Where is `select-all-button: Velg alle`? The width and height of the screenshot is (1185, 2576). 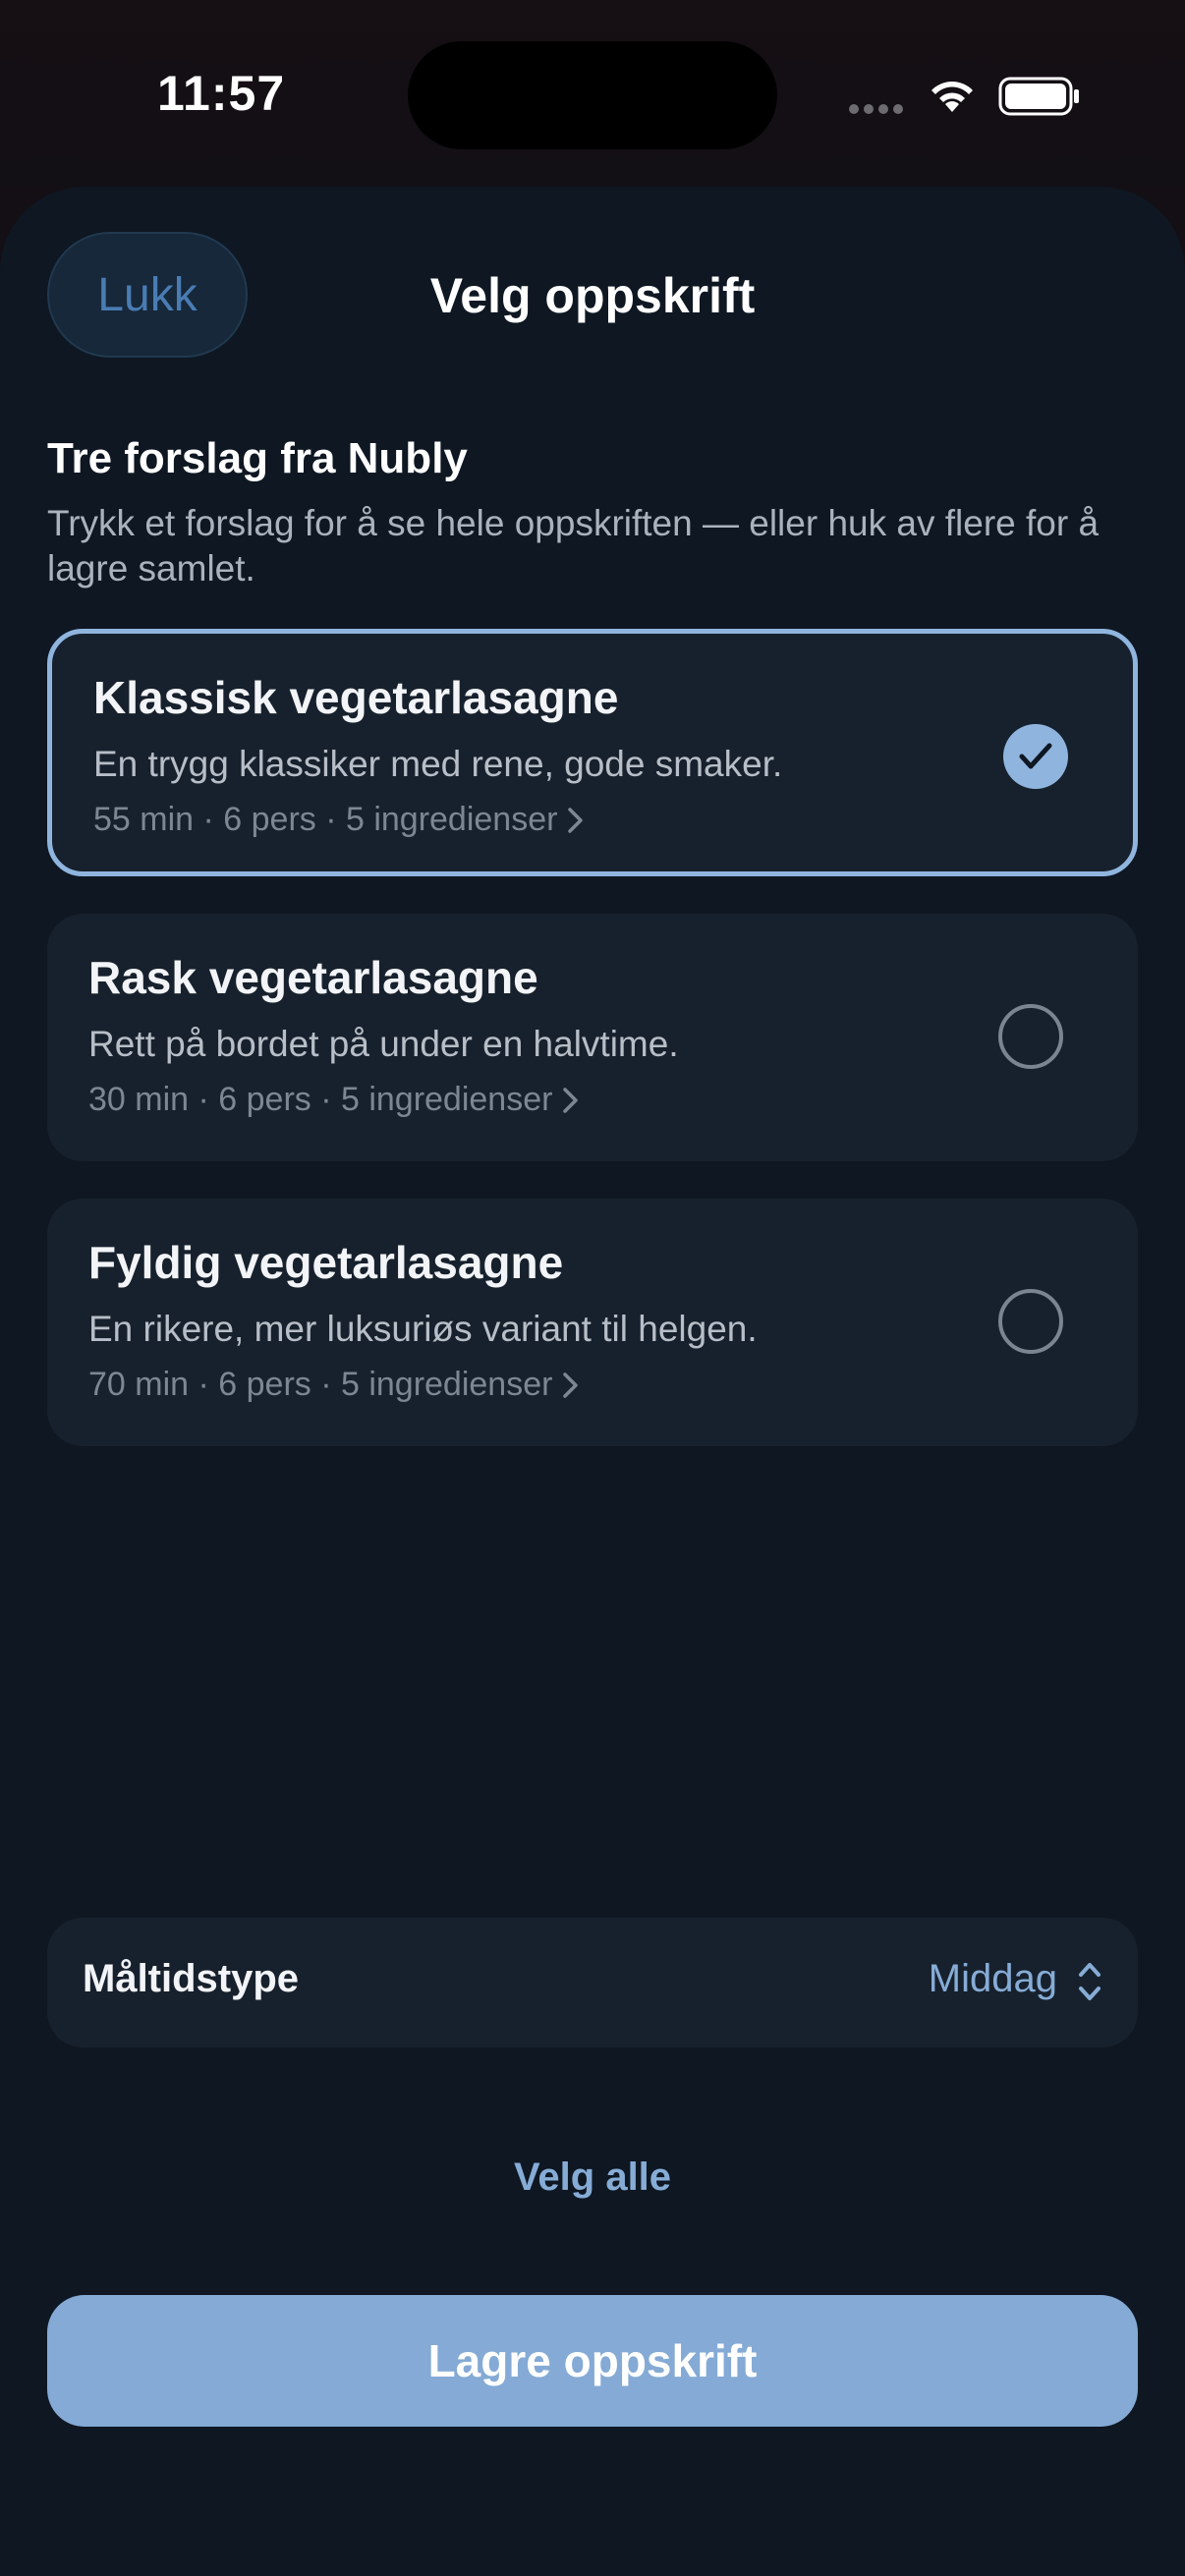
select-all-button: Velg alle is located at coordinates (592, 2178).